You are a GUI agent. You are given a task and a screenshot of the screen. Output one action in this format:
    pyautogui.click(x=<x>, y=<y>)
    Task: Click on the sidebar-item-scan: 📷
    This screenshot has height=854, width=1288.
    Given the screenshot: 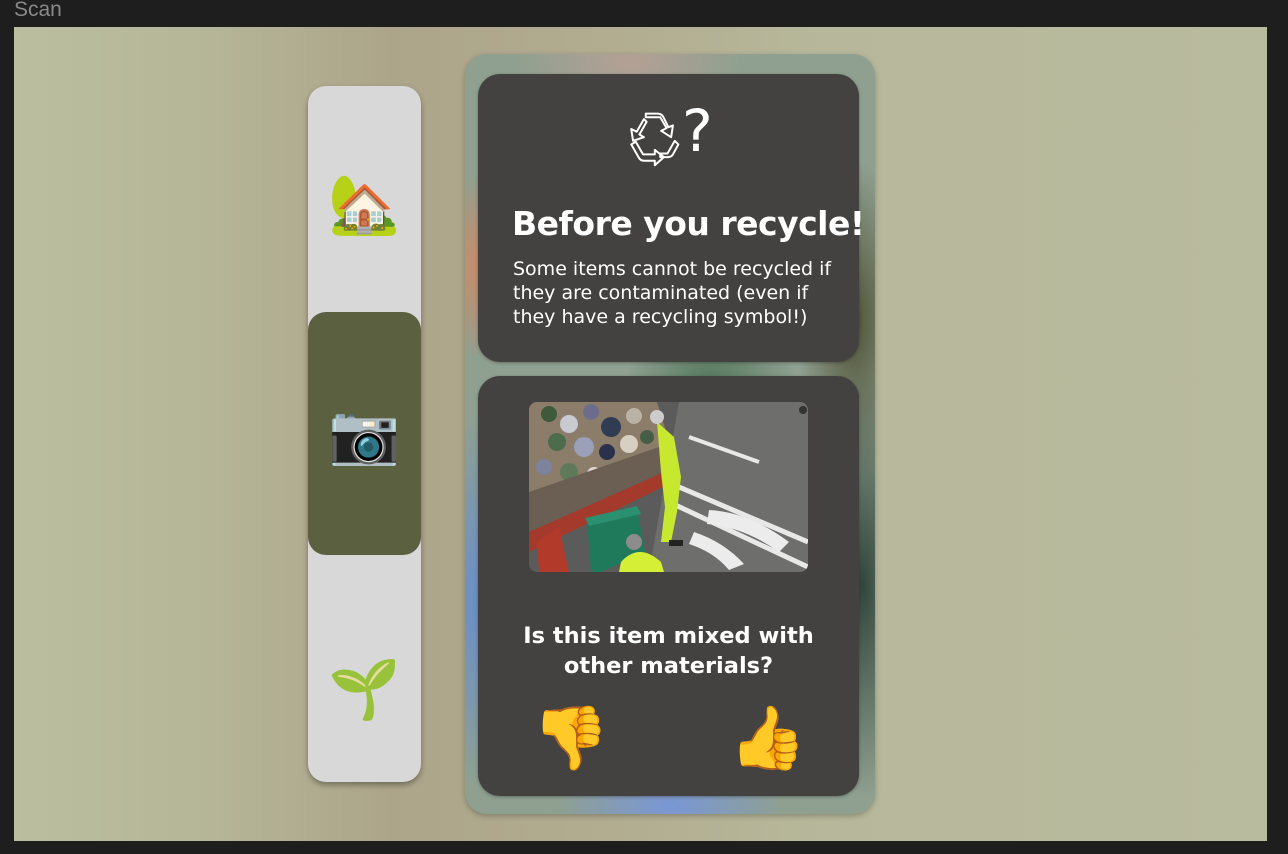 What is the action you would take?
    pyautogui.click(x=364, y=433)
    